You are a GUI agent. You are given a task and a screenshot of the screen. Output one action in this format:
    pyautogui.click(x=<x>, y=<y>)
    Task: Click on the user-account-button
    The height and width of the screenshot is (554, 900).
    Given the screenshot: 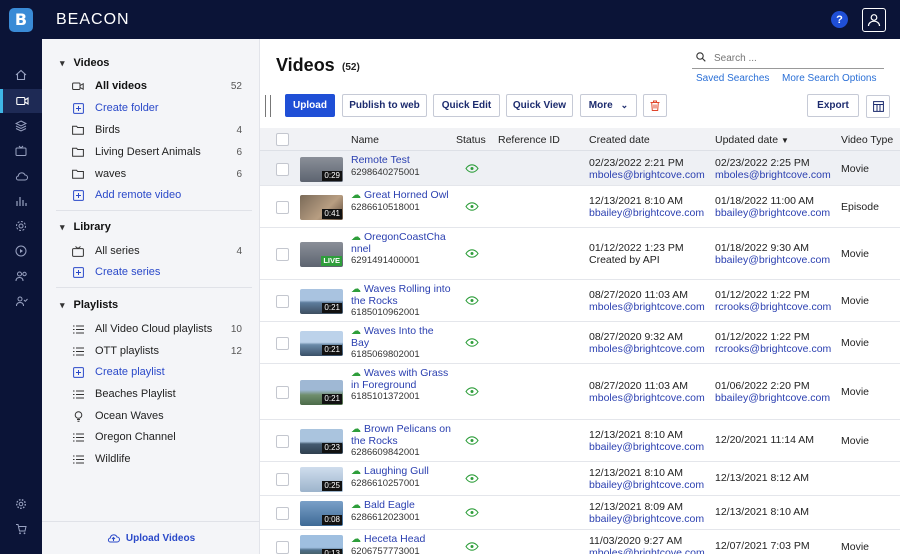 What is the action you would take?
    pyautogui.click(x=874, y=20)
    